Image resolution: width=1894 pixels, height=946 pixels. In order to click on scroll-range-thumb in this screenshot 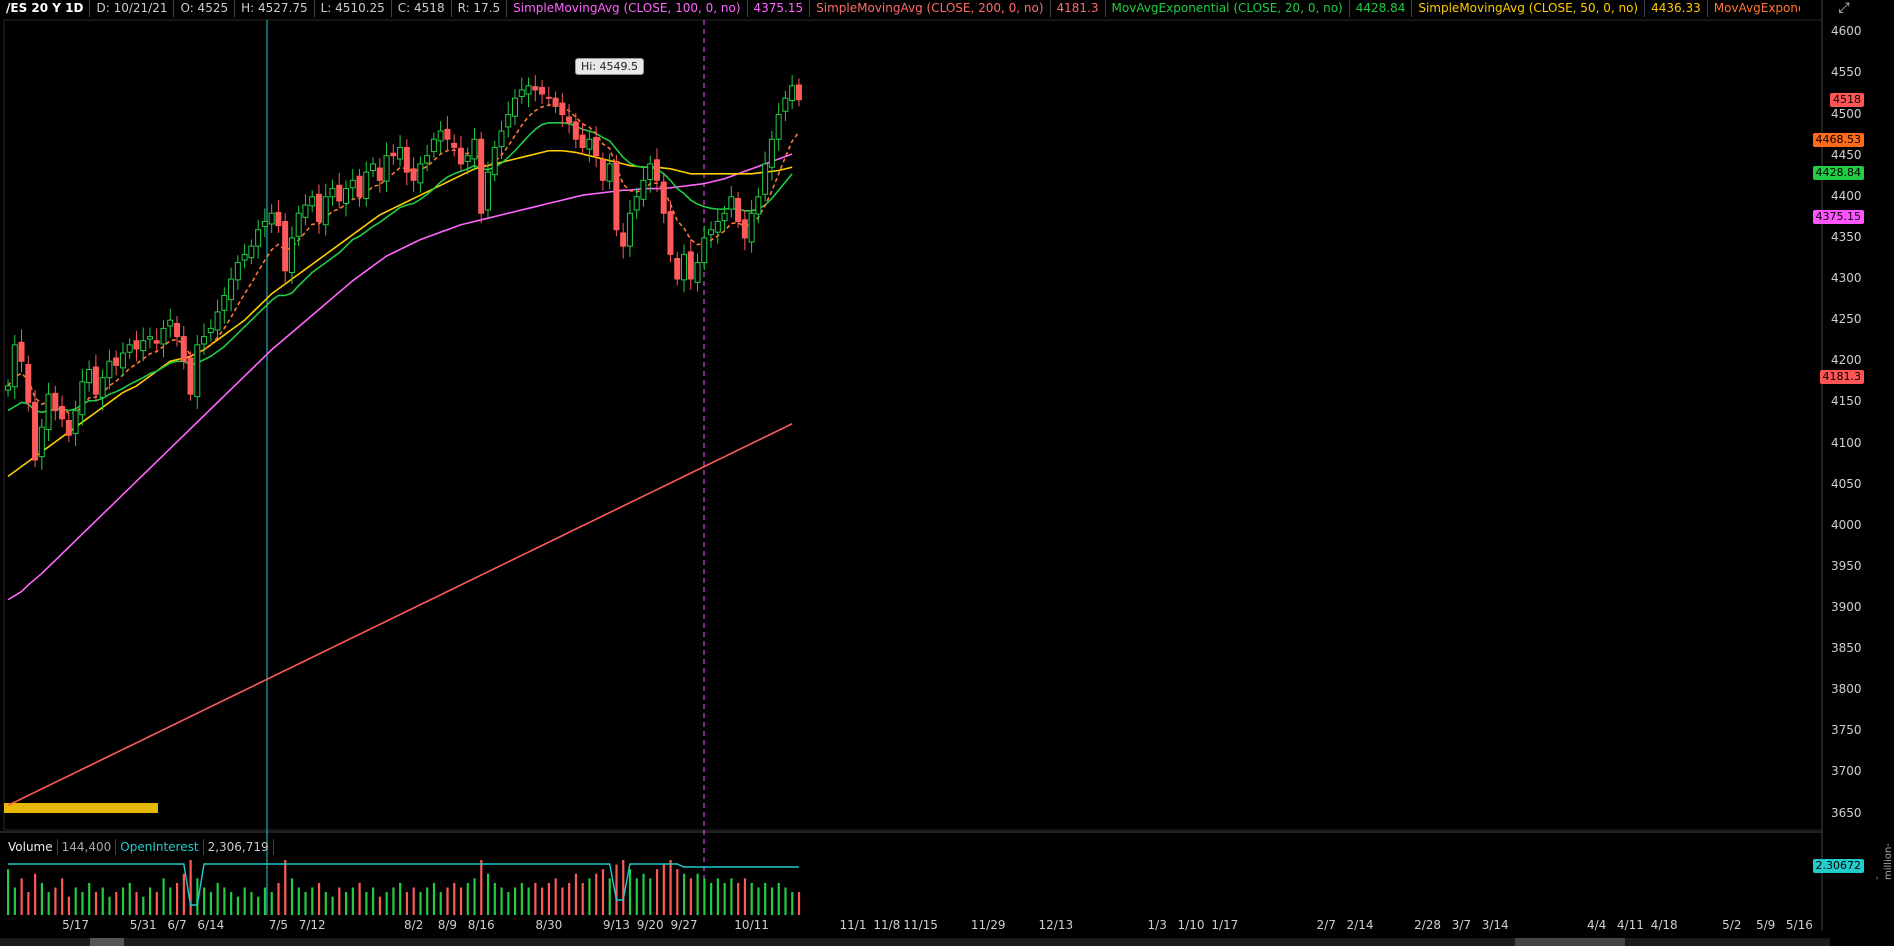, I will do `click(1570, 942)`.